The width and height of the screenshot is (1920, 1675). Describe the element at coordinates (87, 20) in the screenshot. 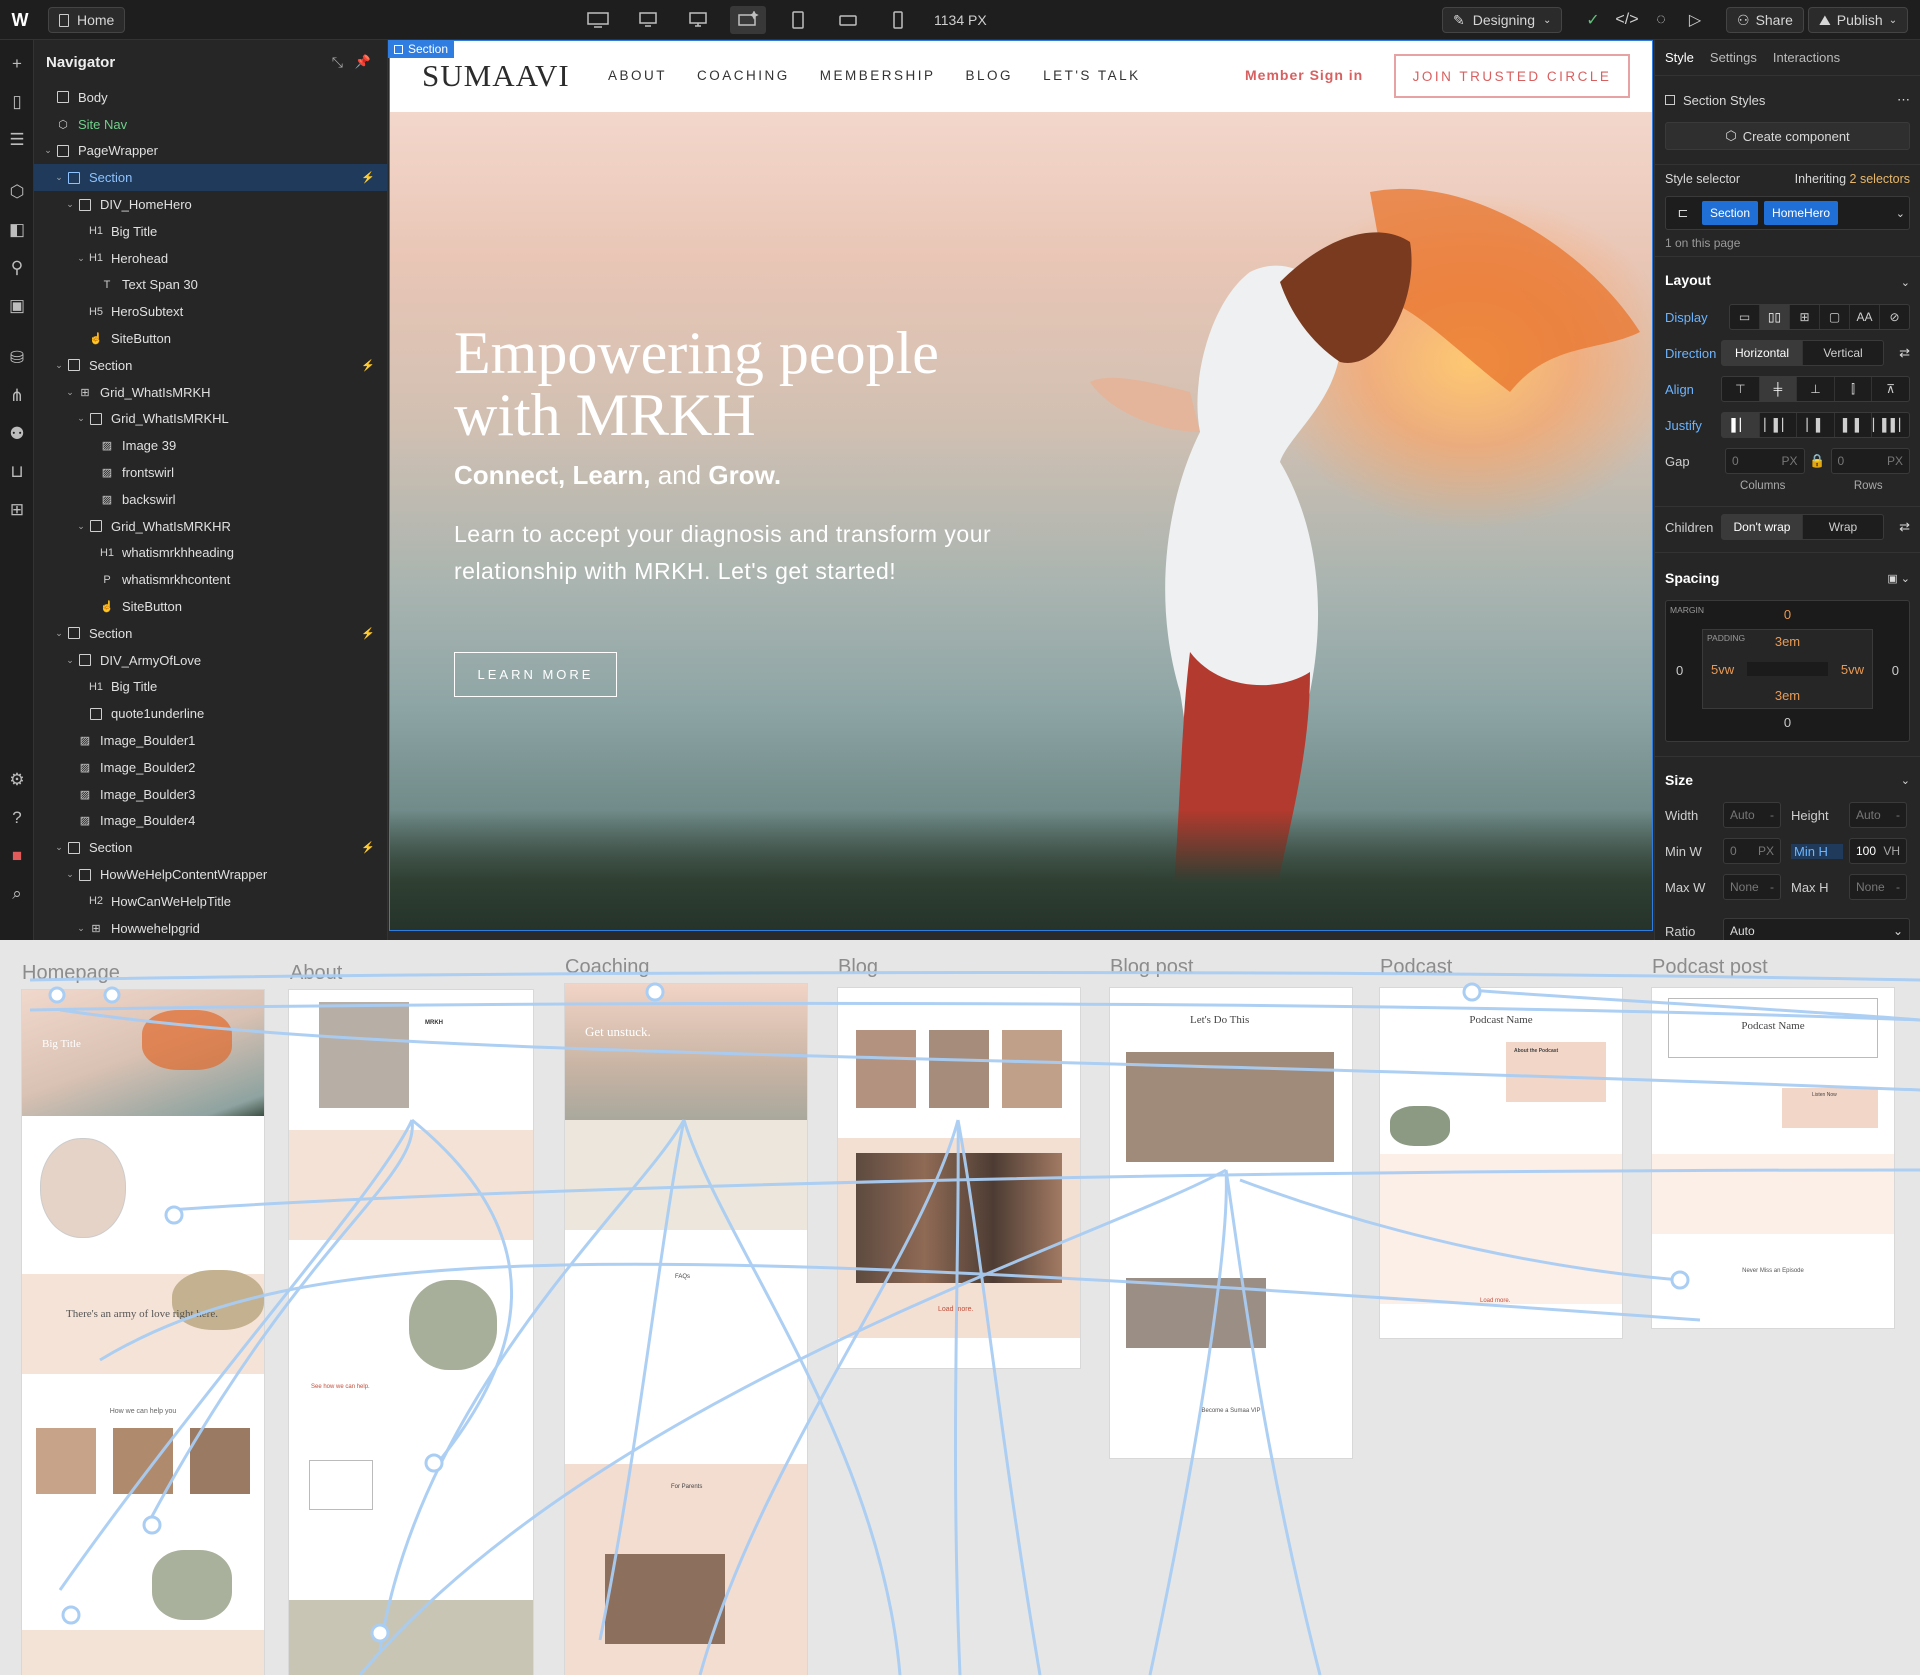

I see `page-selector: Home` at that location.